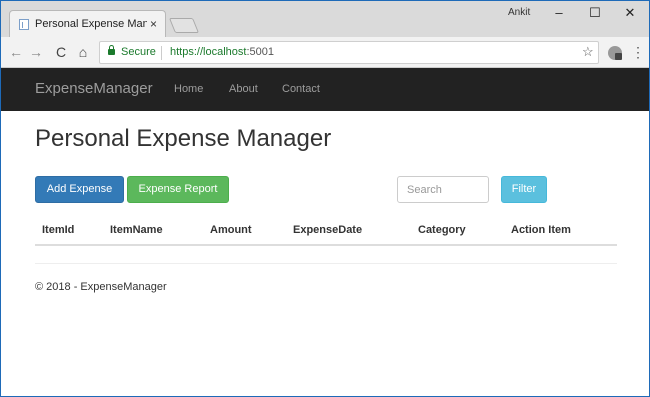 The image size is (650, 397). What do you see at coordinates (183, 138) in the screenshot?
I see `page-title: Personal Expense Manager` at bounding box center [183, 138].